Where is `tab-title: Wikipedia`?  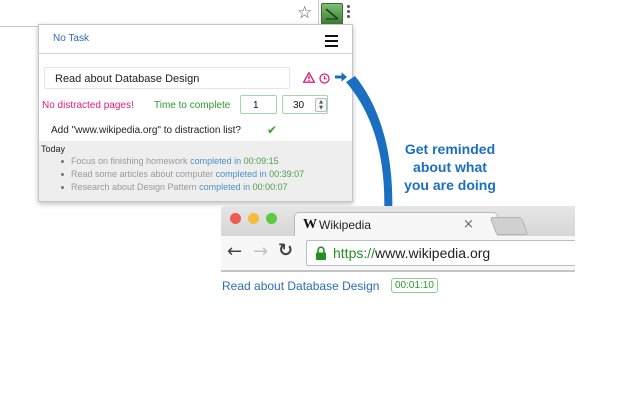
tab-title: Wikipedia is located at coordinates (345, 225).